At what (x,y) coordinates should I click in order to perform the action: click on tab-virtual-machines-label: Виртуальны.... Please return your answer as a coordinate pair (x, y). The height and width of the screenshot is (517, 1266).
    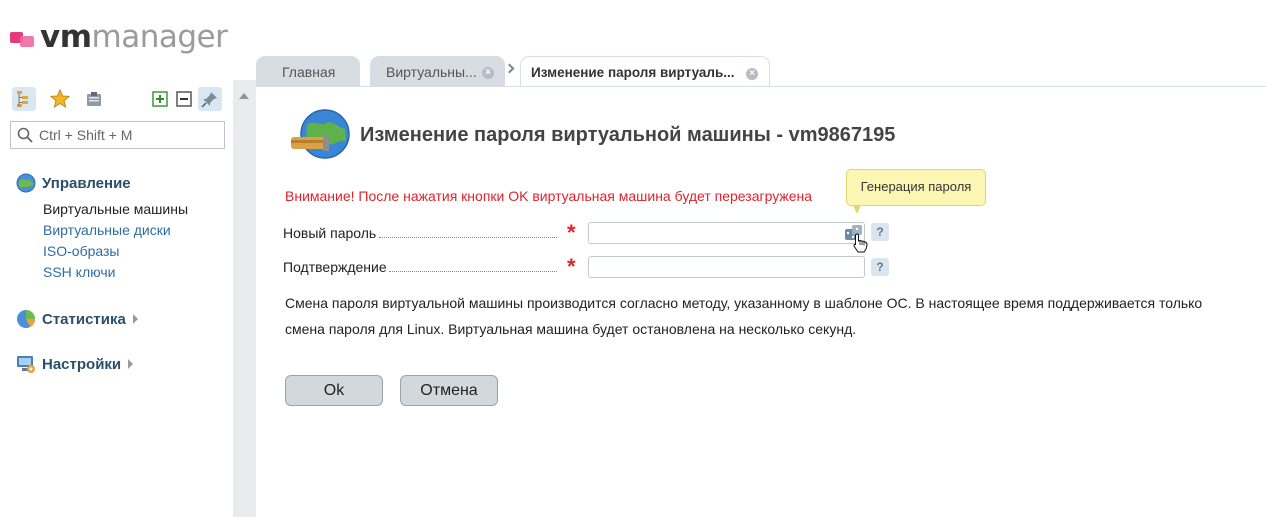
    Looking at the image, I should click on (431, 72).